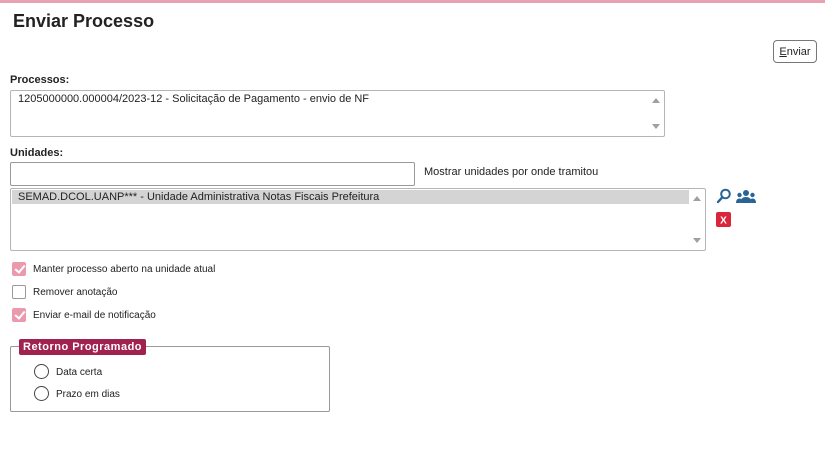  Describe the element at coordinates (94, 315) in the screenshot. I see `enviar-email-label: Enviar e-mail de notificação` at that location.